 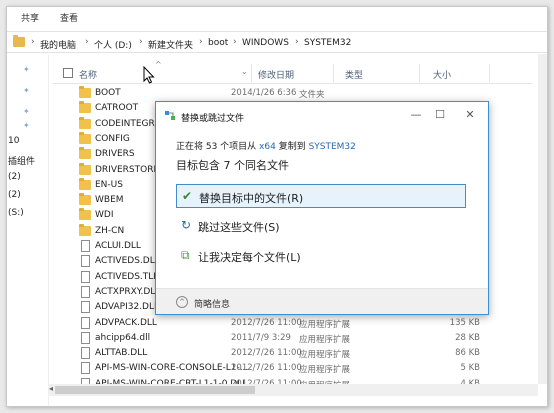 What do you see at coordinates (88, 74) in the screenshot?
I see `column-name: 名称` at bounding box center [88, 74].